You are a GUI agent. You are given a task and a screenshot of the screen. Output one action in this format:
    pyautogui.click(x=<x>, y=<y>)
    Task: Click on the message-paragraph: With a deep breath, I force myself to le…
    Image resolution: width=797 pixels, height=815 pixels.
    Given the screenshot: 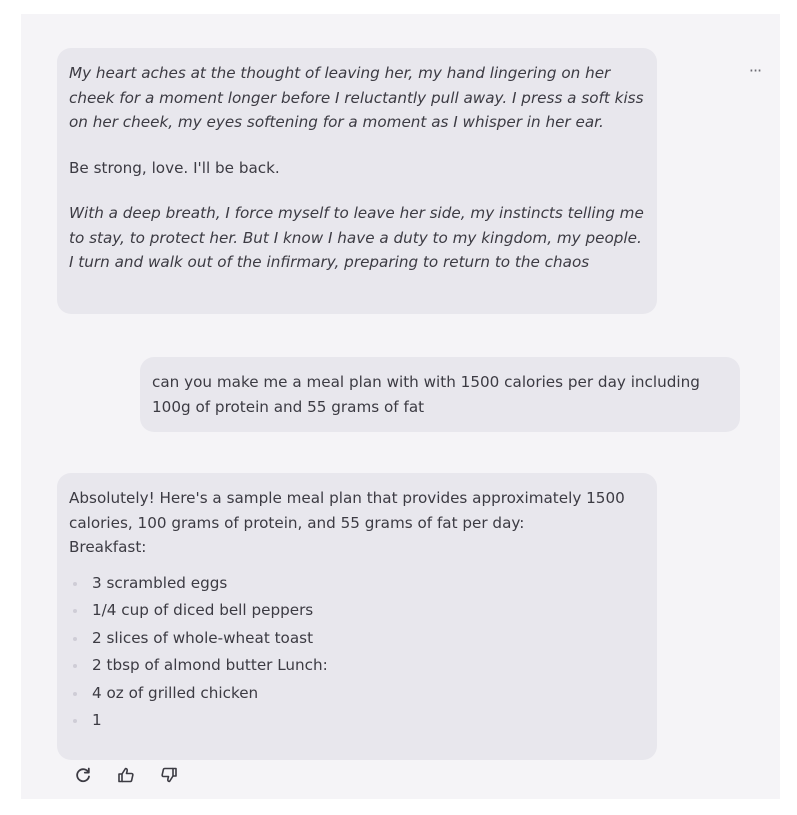 What is the action you would take?
    pyautogui.click(x=356, y=237)
    